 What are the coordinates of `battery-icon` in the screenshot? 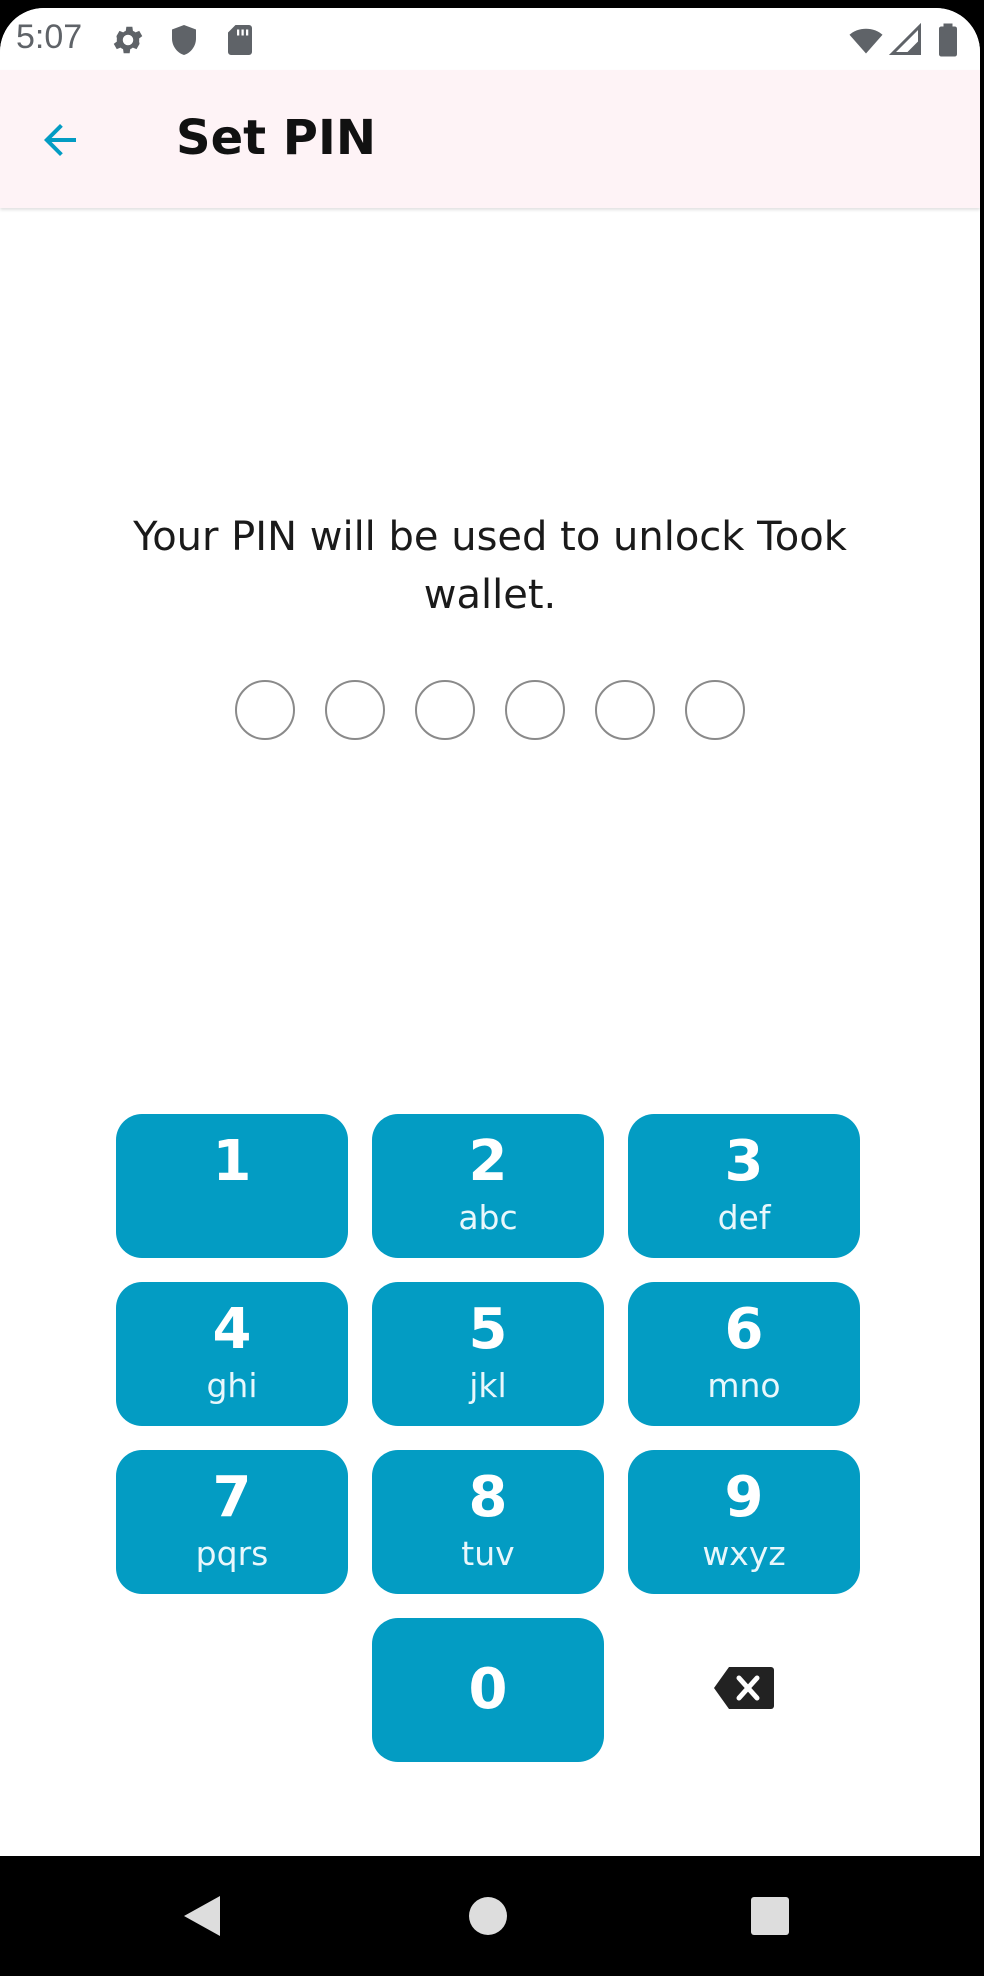 It's located at (948, 40).